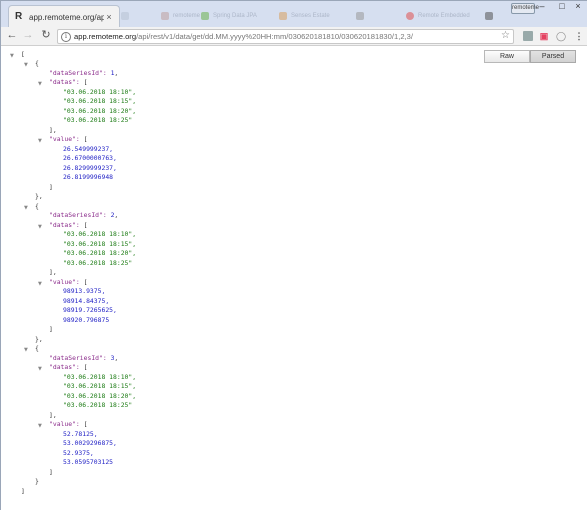 The height and width of the screenshot is (510, 587). Describe the element at coordinates (544, 36) in the screenshot. I see `instagram-icon: ▣` at that location.